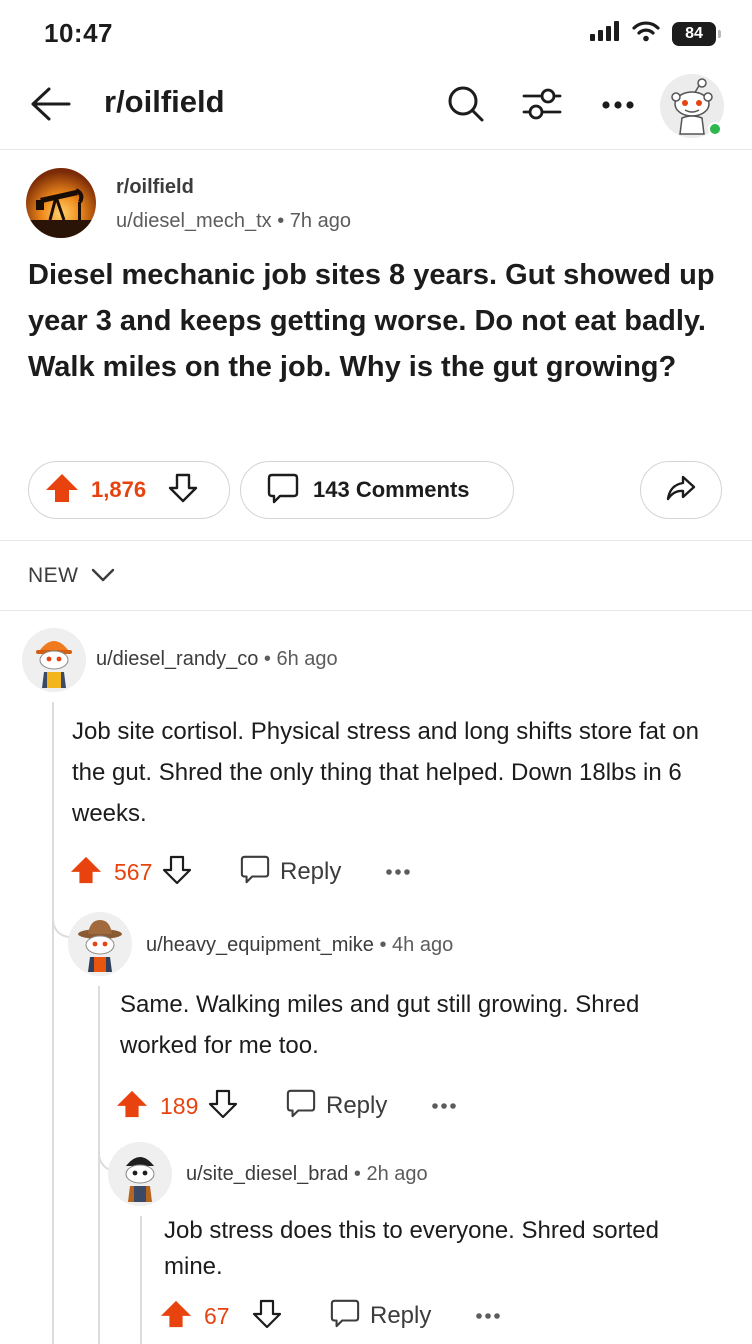 The image size is (752, 1344). I want to click on comment-author-line: u/heavy_equipment_mike • 4h ago, so click(299, 945).